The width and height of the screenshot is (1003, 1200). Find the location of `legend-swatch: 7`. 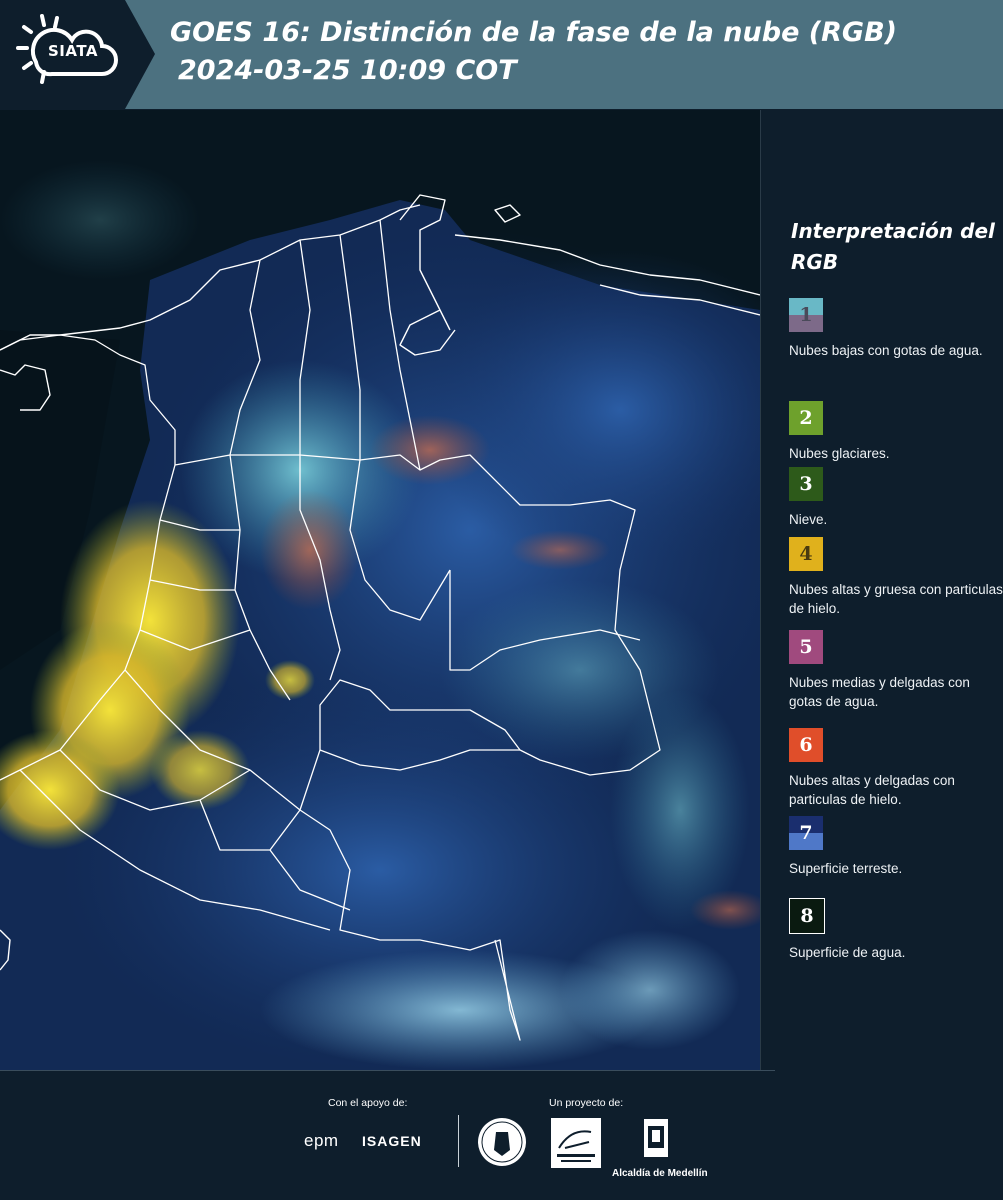

legend-swatch: 7 is located at coordinates (806, 833).